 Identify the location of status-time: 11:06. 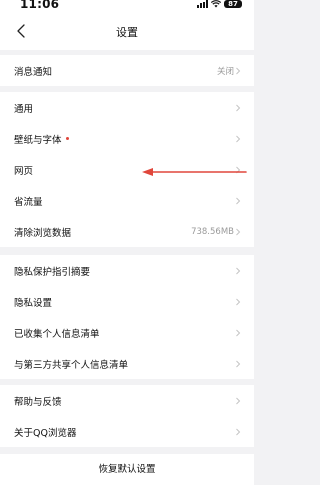
(40, 5).